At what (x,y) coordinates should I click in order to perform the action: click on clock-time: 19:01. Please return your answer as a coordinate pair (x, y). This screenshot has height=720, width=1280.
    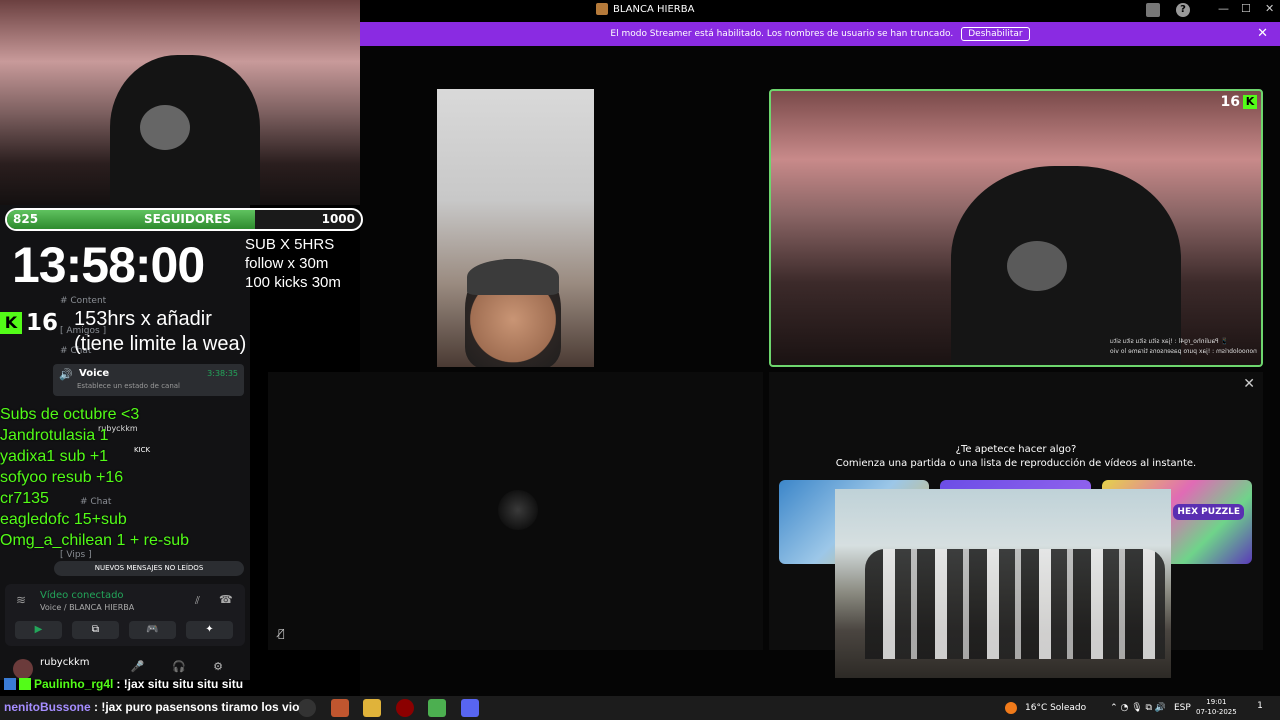
    Looking at the image, I should click on (1216, 702).